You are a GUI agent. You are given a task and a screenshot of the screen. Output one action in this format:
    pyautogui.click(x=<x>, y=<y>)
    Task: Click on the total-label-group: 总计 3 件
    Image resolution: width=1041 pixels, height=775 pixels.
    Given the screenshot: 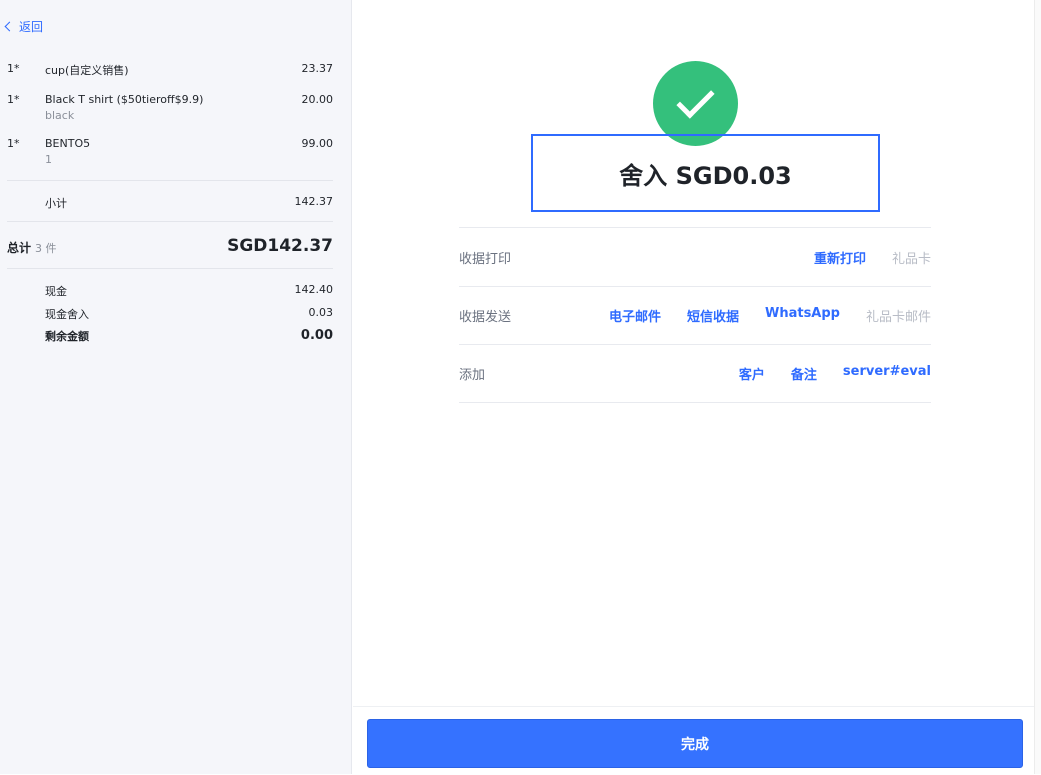 What is the action you would take?
    pyautogui.click(x=32, y=247)
    